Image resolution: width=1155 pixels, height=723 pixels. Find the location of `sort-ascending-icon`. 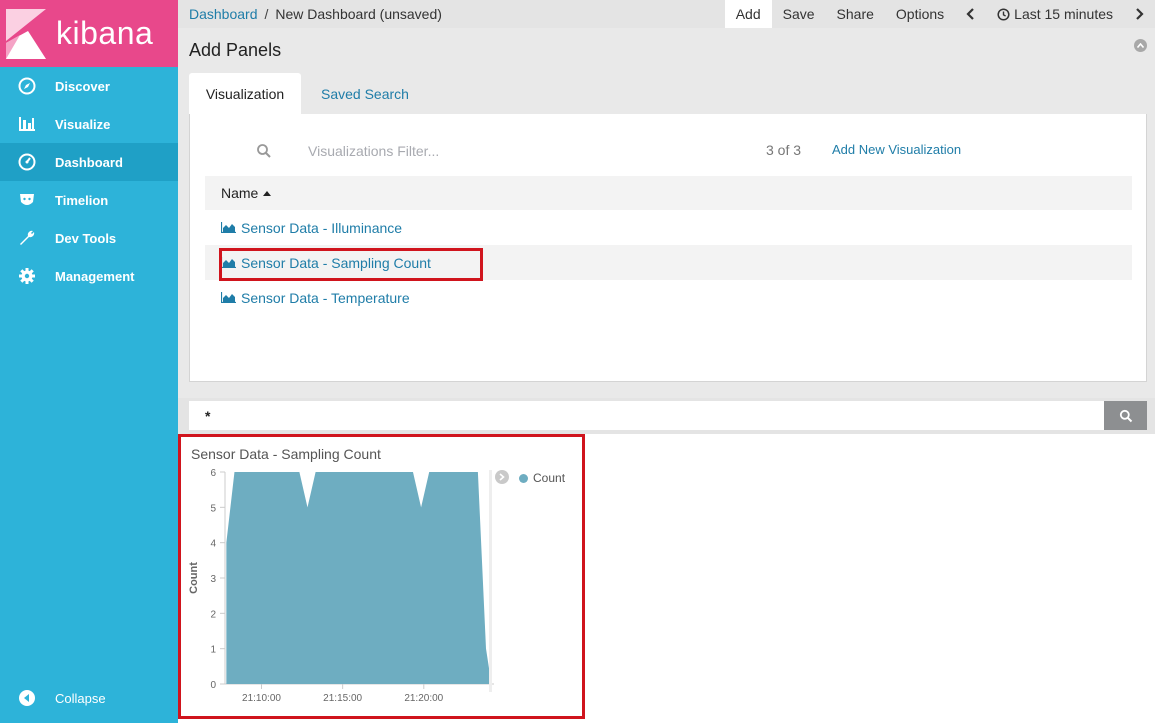

sort-ascending-icon is located at coordinates (267, 193).